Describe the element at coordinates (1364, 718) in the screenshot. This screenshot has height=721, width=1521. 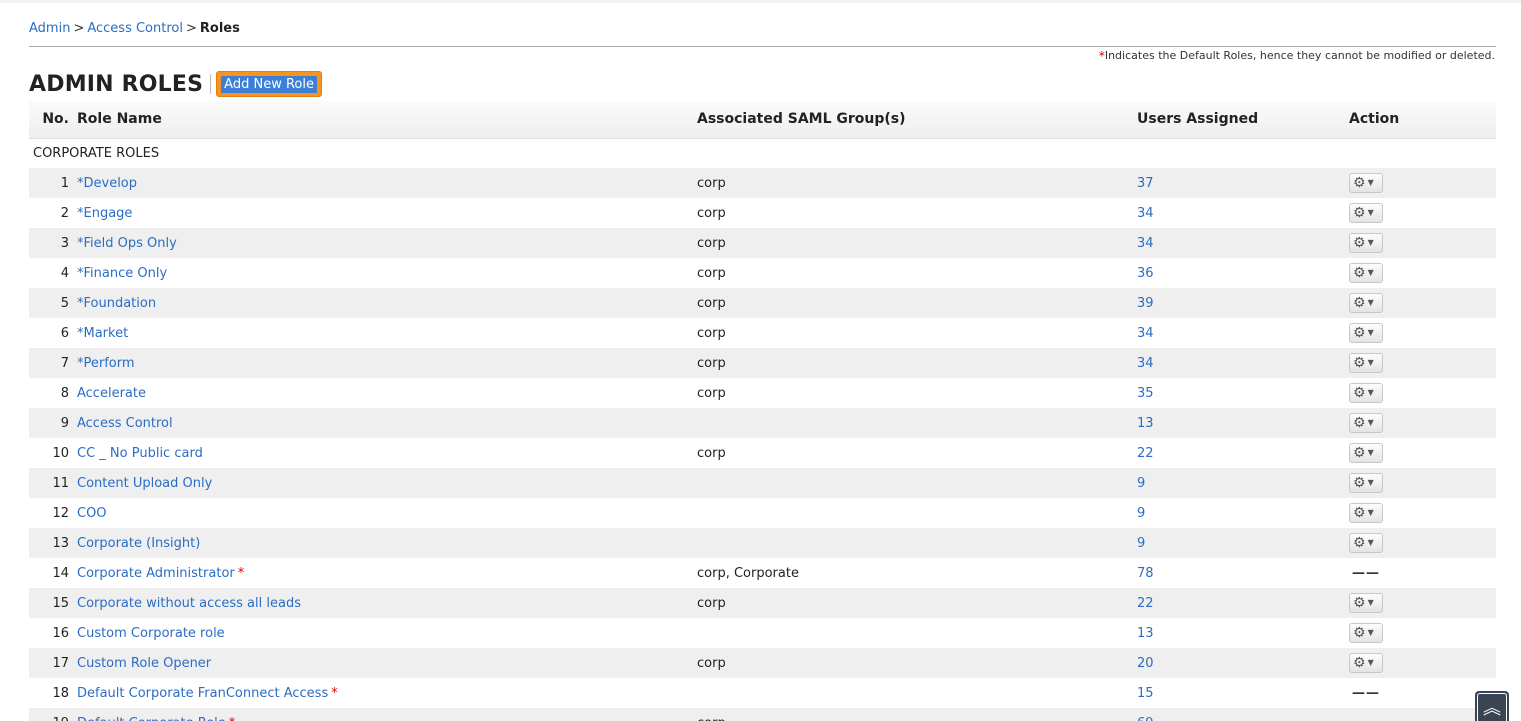
I see `no-action-dash: ——` at that location.